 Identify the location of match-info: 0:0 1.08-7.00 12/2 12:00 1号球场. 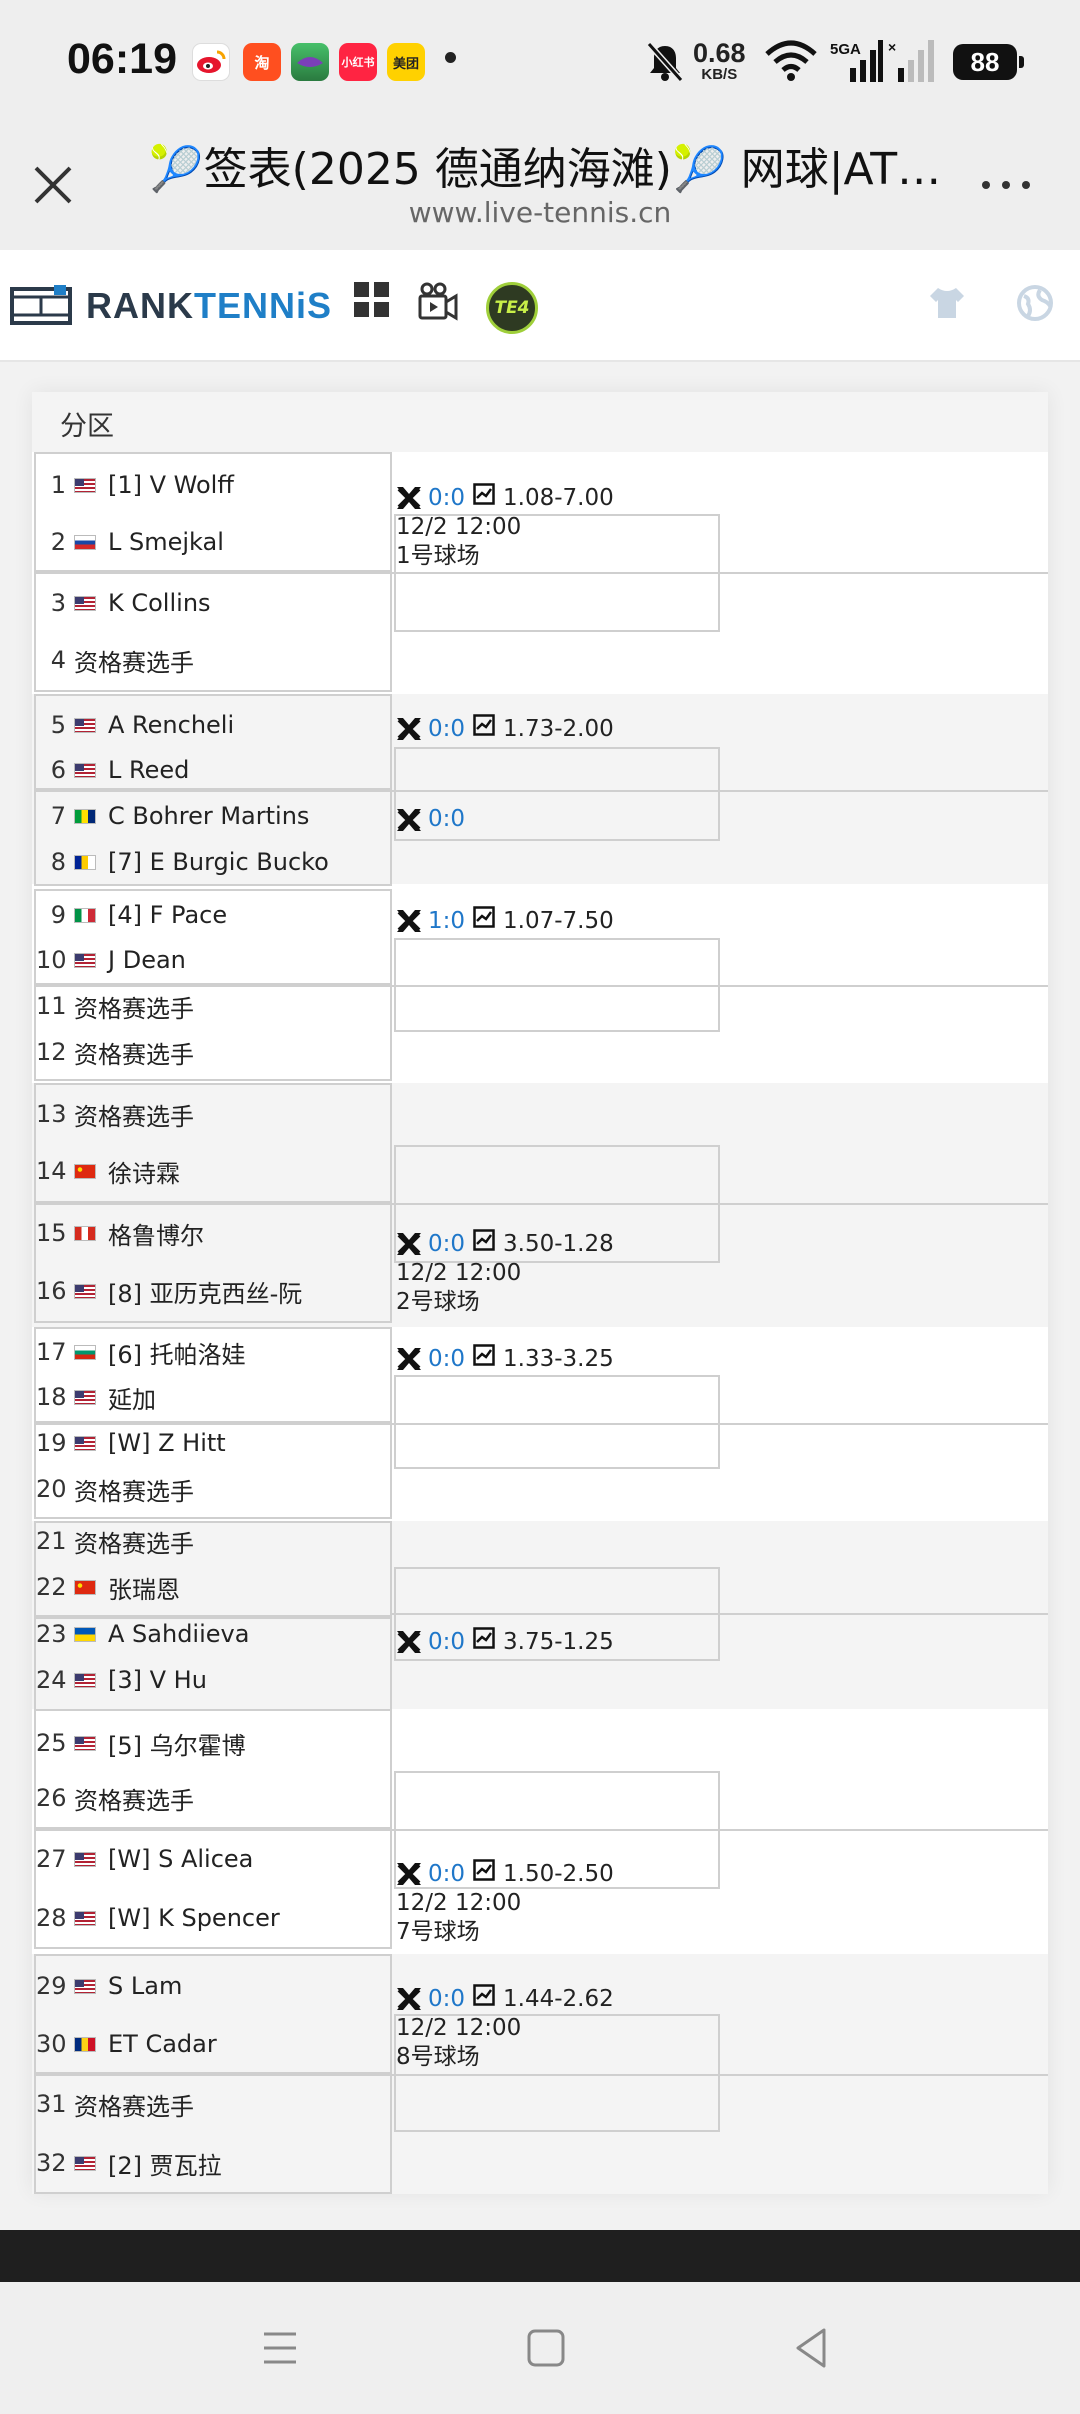
(505, 527).